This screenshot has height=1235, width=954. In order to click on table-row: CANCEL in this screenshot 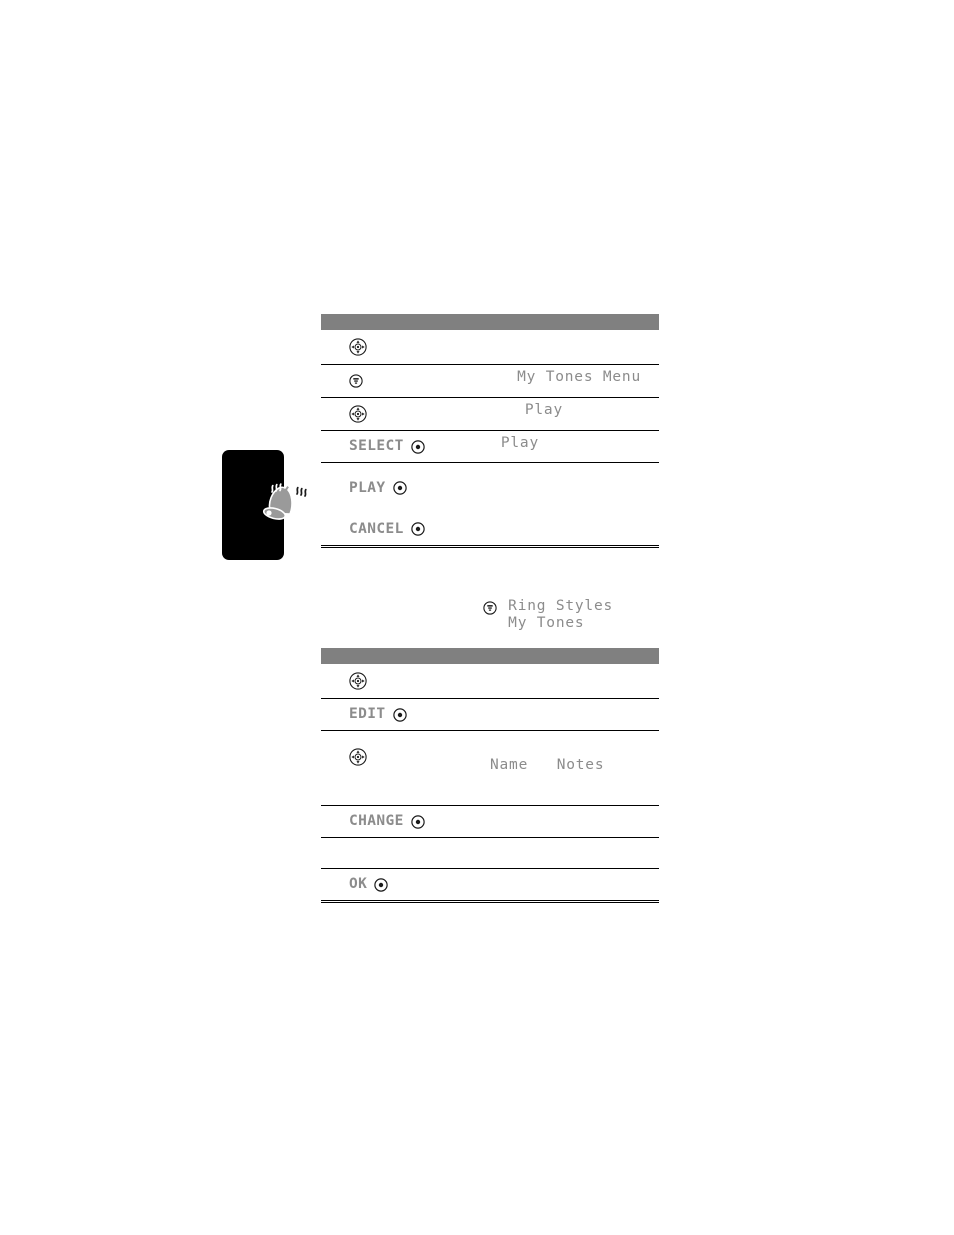, I will do `click(490, 530)`.